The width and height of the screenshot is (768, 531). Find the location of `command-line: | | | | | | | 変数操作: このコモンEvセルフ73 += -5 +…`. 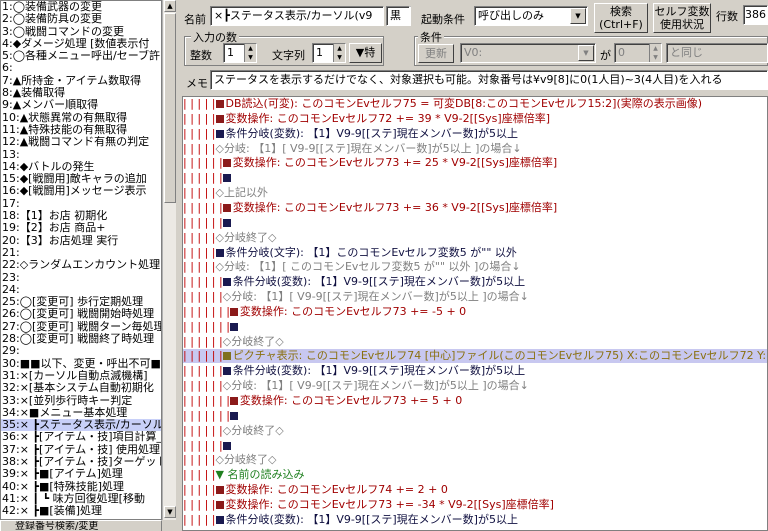

command-line: | | | | | | | 変数操作: このコモンEvセルフ73 += -5 +… is located at coordinates (475, 312).